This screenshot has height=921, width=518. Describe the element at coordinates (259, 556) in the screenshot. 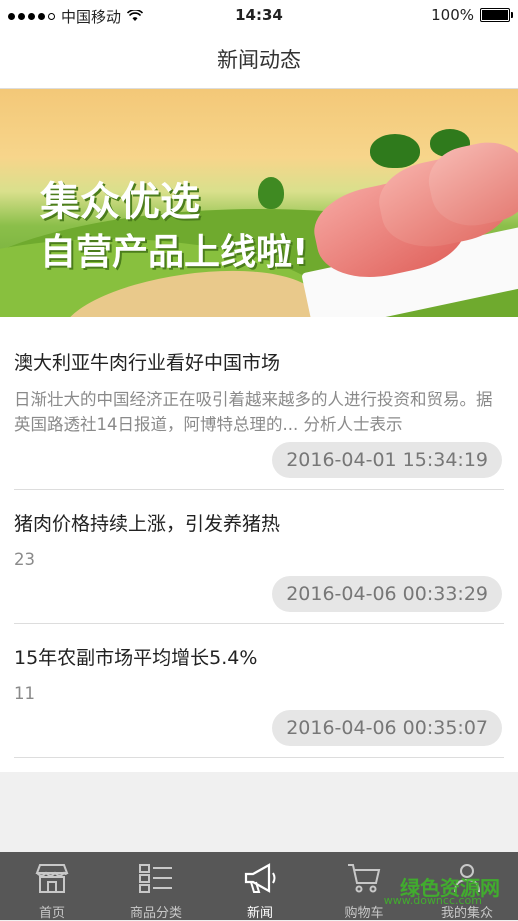

I see `news-item: 猪肉价格持续上涨，引发养猪热 23 2016-04-06 00:33:29` at that location.